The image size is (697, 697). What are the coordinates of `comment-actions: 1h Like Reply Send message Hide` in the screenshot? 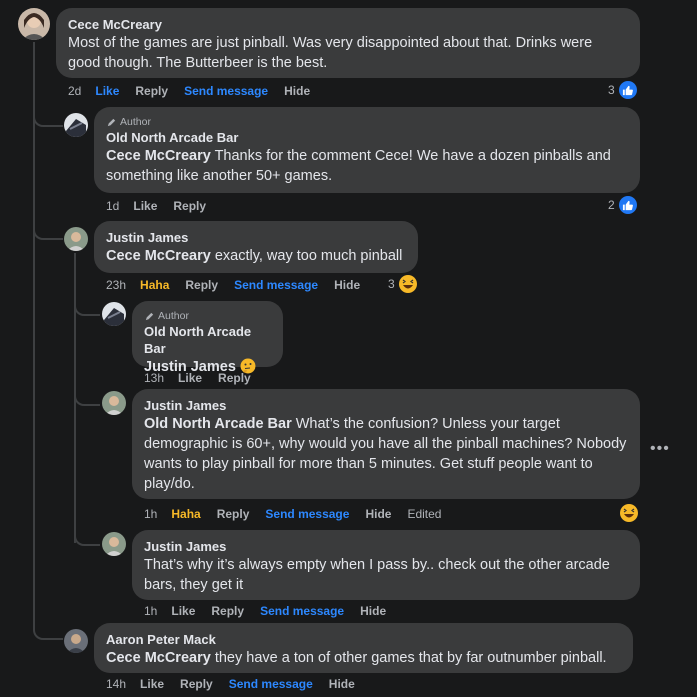 It's located at (273, 611).